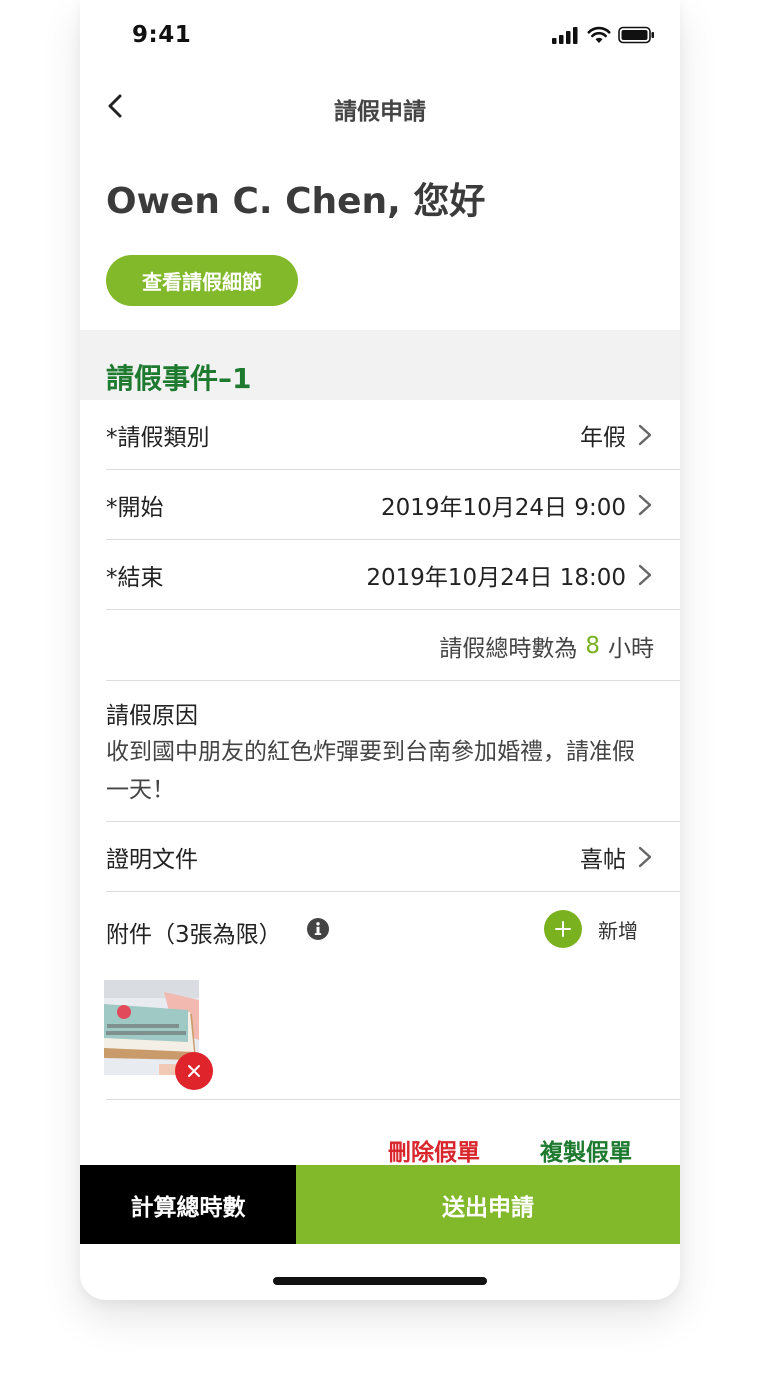  What do you see at coordinates (636, 35) in the screenshot?
I see `battery-icon` at bounding box center [636, 35].